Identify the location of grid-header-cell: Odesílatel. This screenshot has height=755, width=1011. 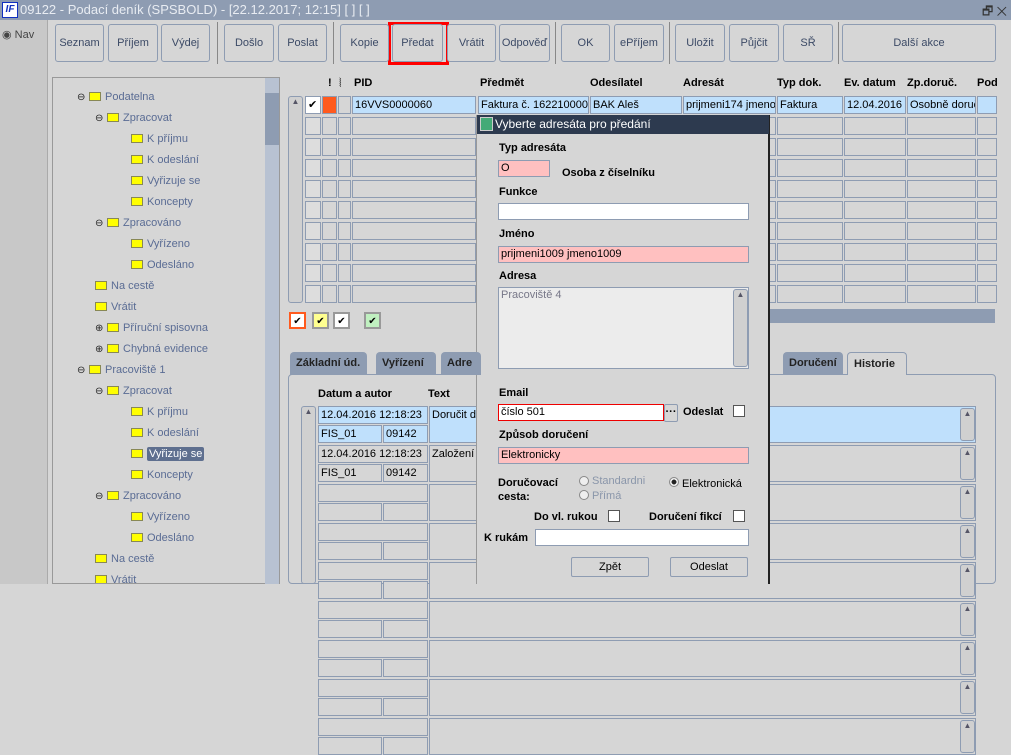
(616, 83).